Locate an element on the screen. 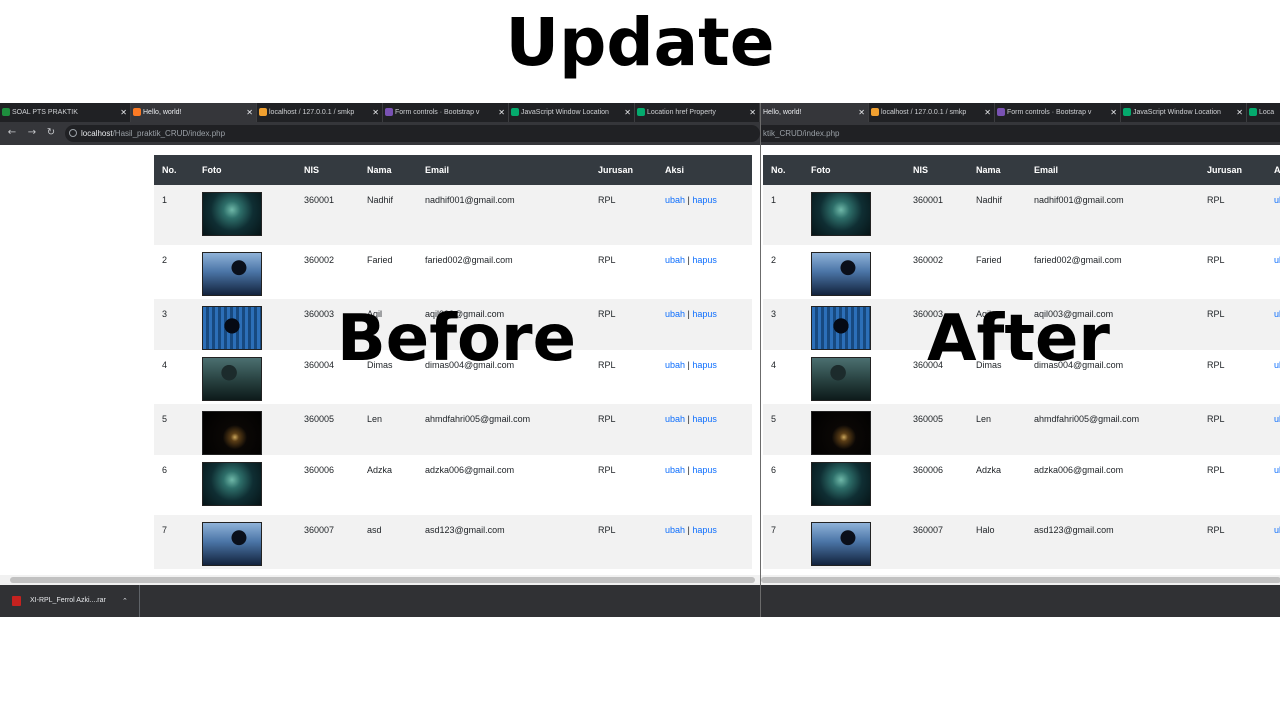  browser-tab: Loca✕ is located at coordinates (1263, 112).